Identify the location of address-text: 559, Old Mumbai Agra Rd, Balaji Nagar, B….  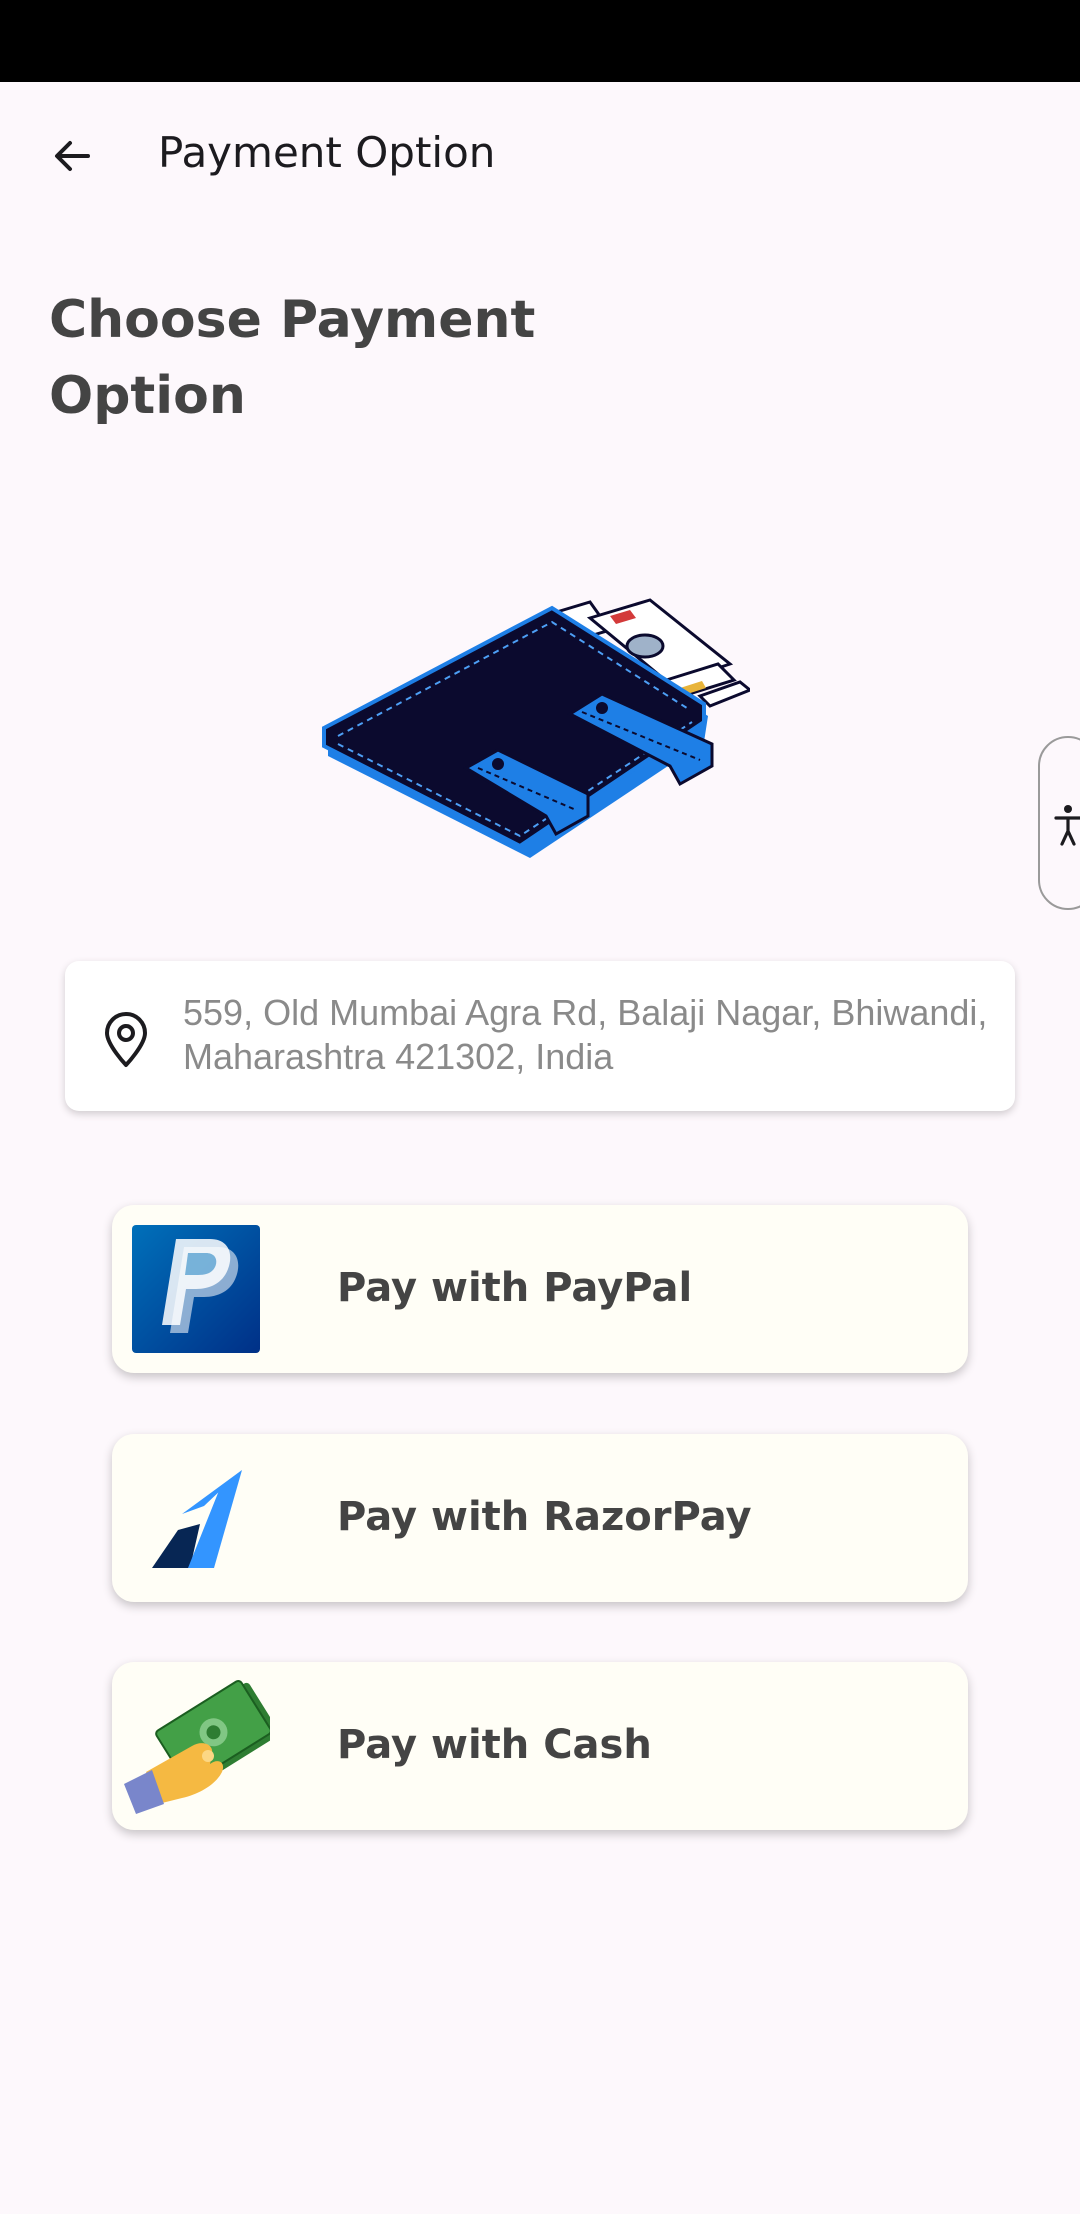
(593, 1035).